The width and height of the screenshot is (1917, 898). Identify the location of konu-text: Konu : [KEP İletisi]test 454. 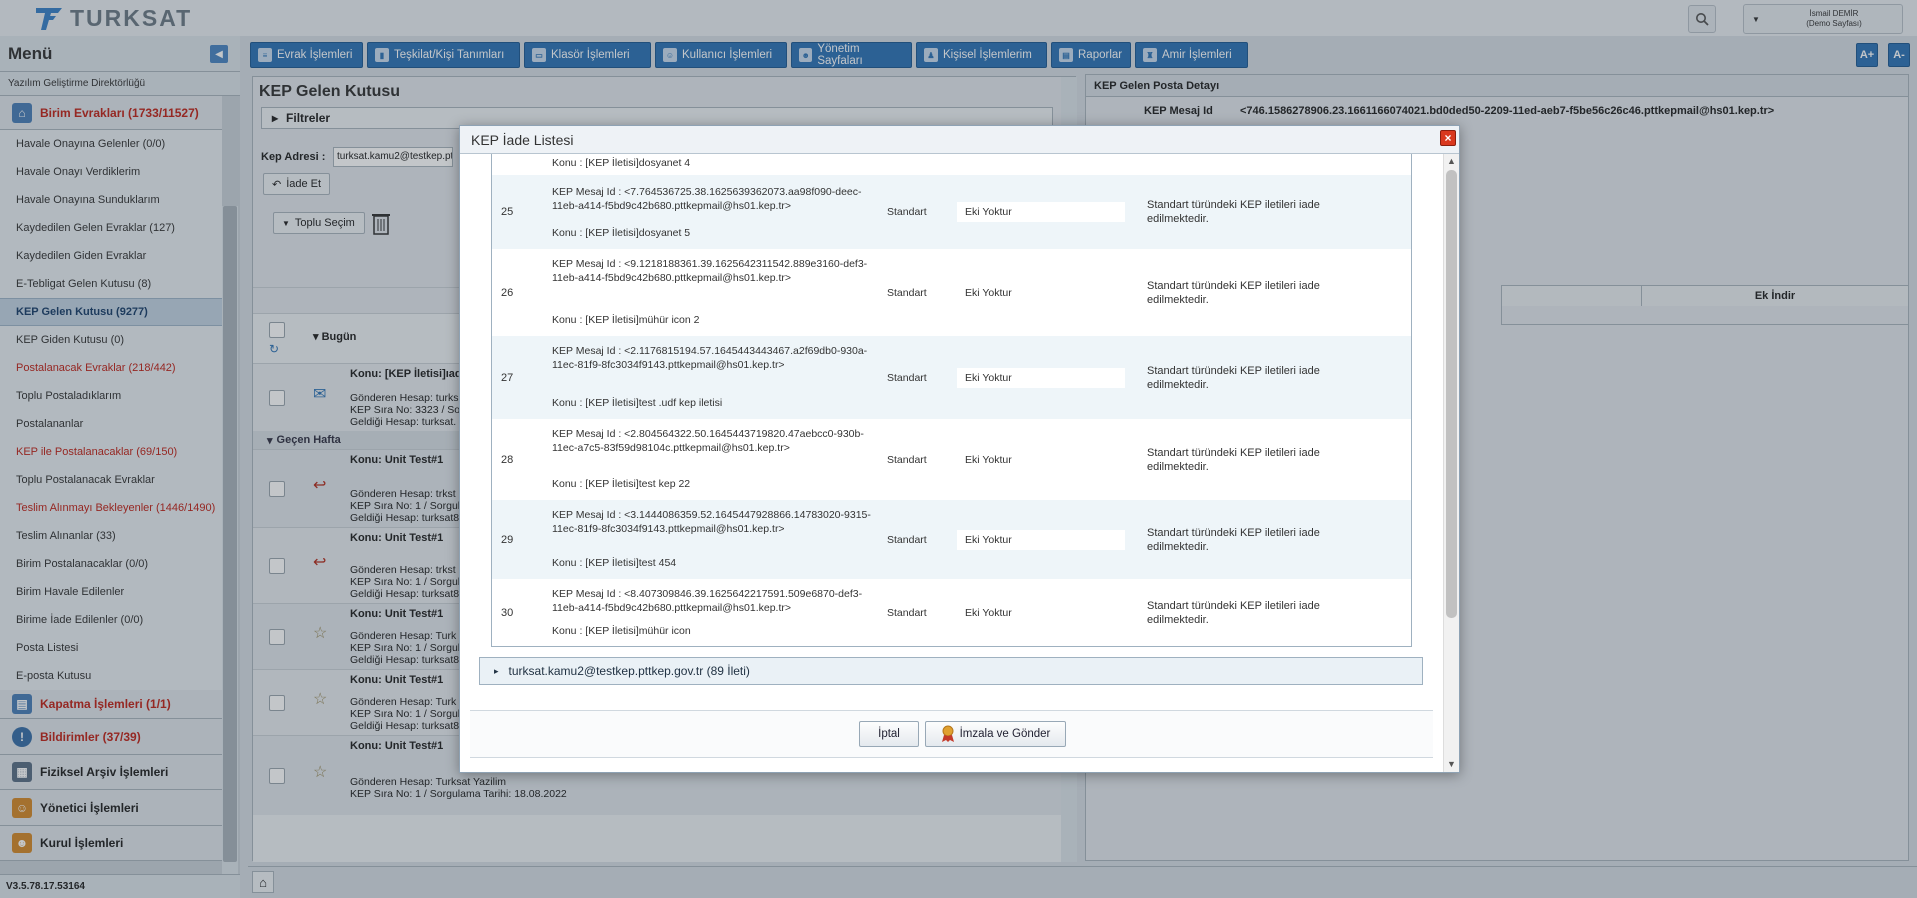
(614, 563).